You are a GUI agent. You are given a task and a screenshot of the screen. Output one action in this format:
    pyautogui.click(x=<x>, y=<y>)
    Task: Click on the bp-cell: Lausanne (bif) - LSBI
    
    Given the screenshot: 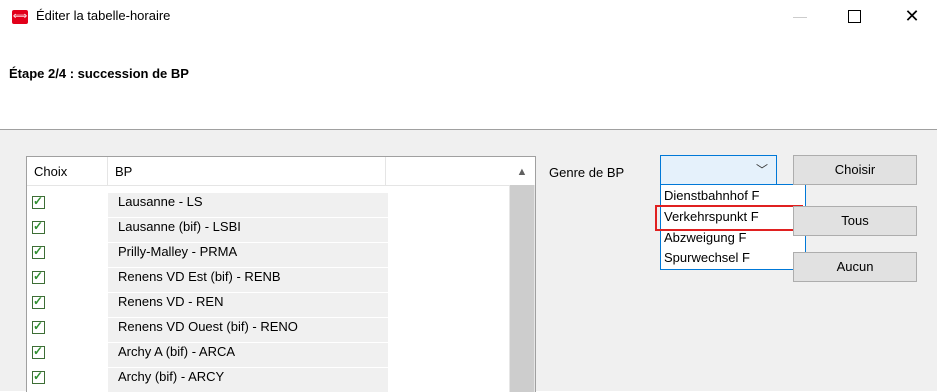 What is the action you would take?
    pyautogui.click(x=248, y=230)
    